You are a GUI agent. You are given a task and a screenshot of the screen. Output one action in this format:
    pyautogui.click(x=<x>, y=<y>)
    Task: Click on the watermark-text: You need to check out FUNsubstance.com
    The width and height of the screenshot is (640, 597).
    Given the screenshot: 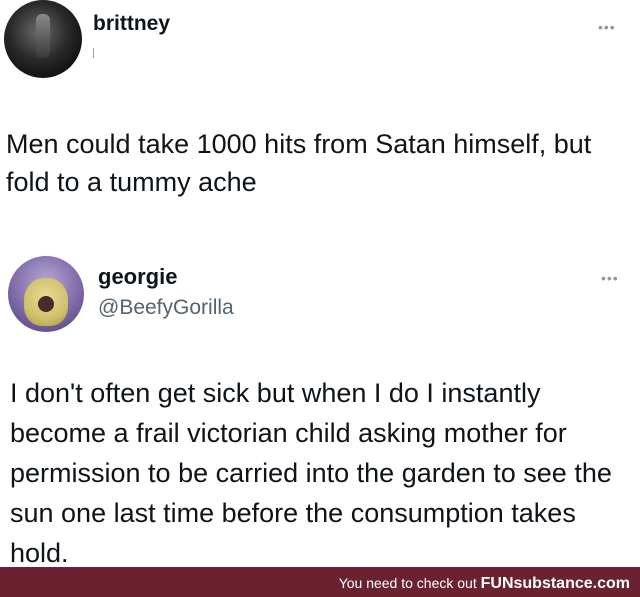 What is the action you would take?
    pyautogui.click(x=484, y=584)
    